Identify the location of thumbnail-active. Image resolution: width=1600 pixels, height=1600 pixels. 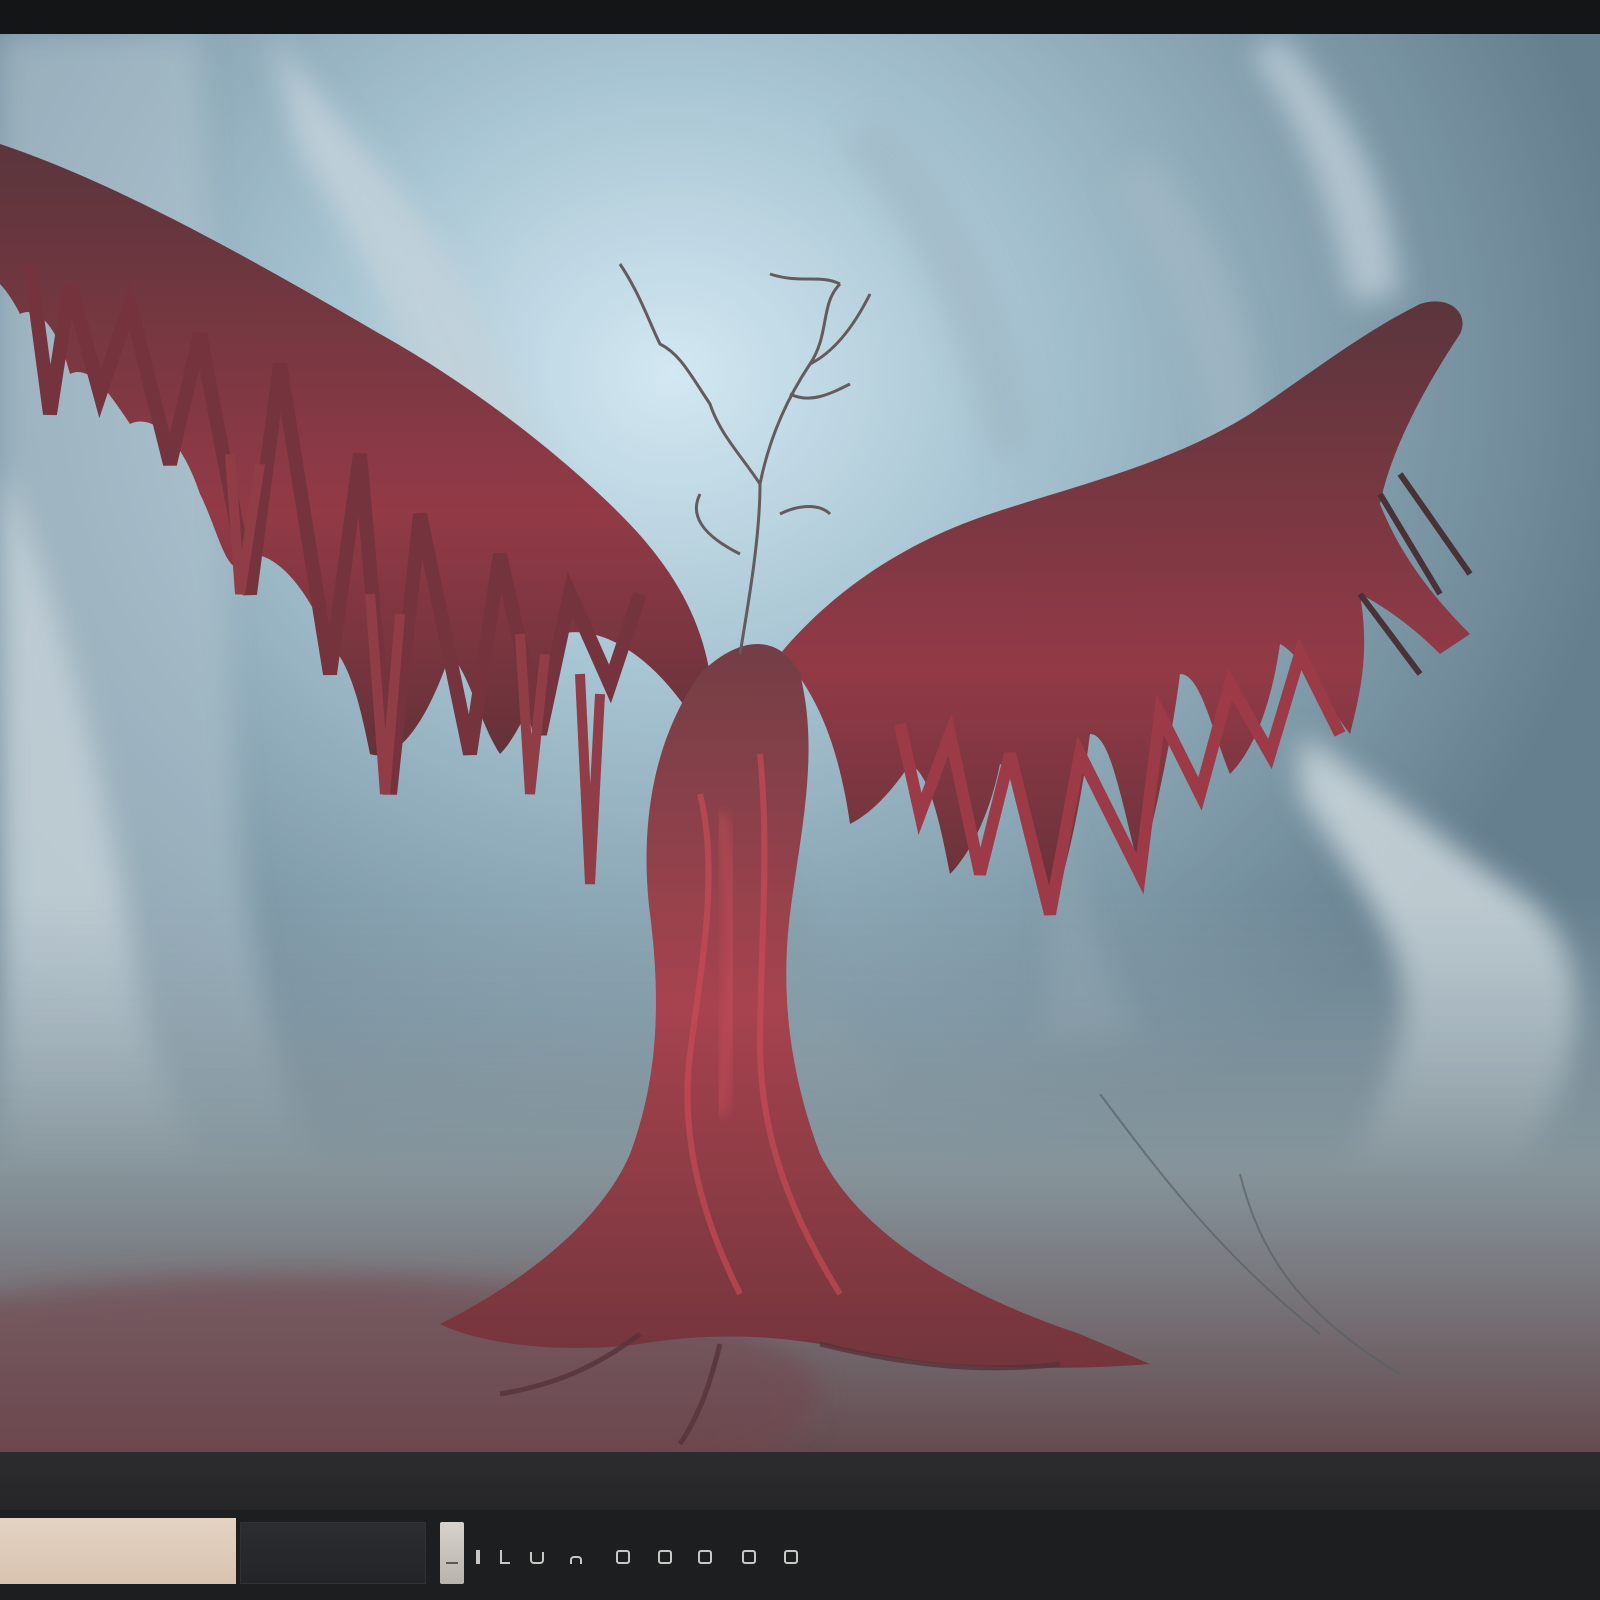
(118, 1551).